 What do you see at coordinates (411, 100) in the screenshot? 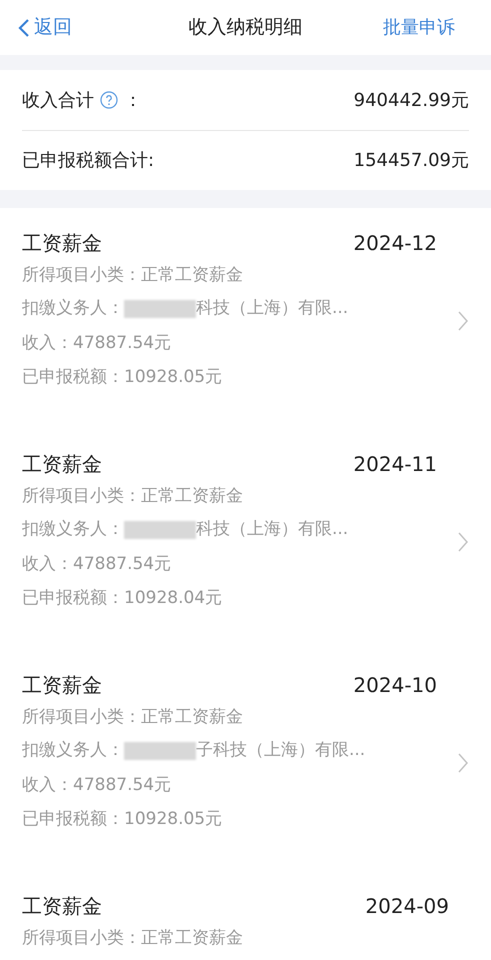
I see `summary-value: 940442.99元` at bounding box center [411, 100].